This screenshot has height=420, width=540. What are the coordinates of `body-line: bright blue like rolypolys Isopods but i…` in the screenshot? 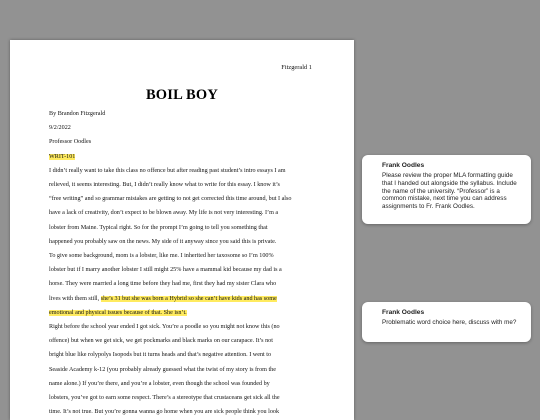 It's located at (160, 355).